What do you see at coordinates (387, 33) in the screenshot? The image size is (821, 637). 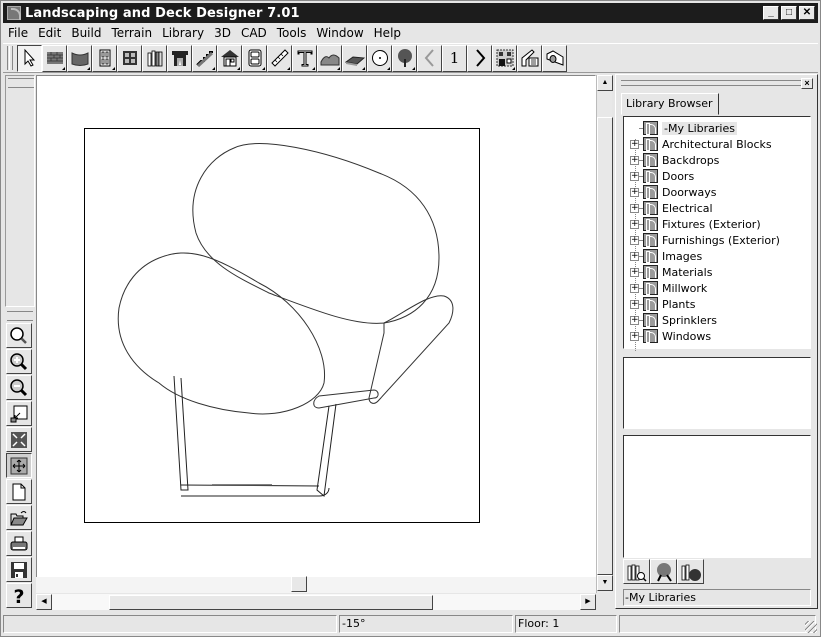 I see `menu-help: Help` at bounding box center [387, 33].